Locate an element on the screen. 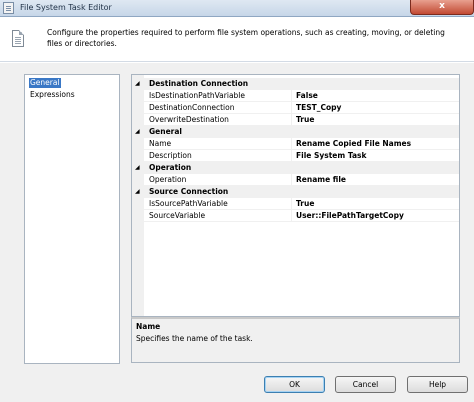 The width and height of the screenshot is (474, 402). property-value: Rename Copied File Names is located at coordinates (375, 144).